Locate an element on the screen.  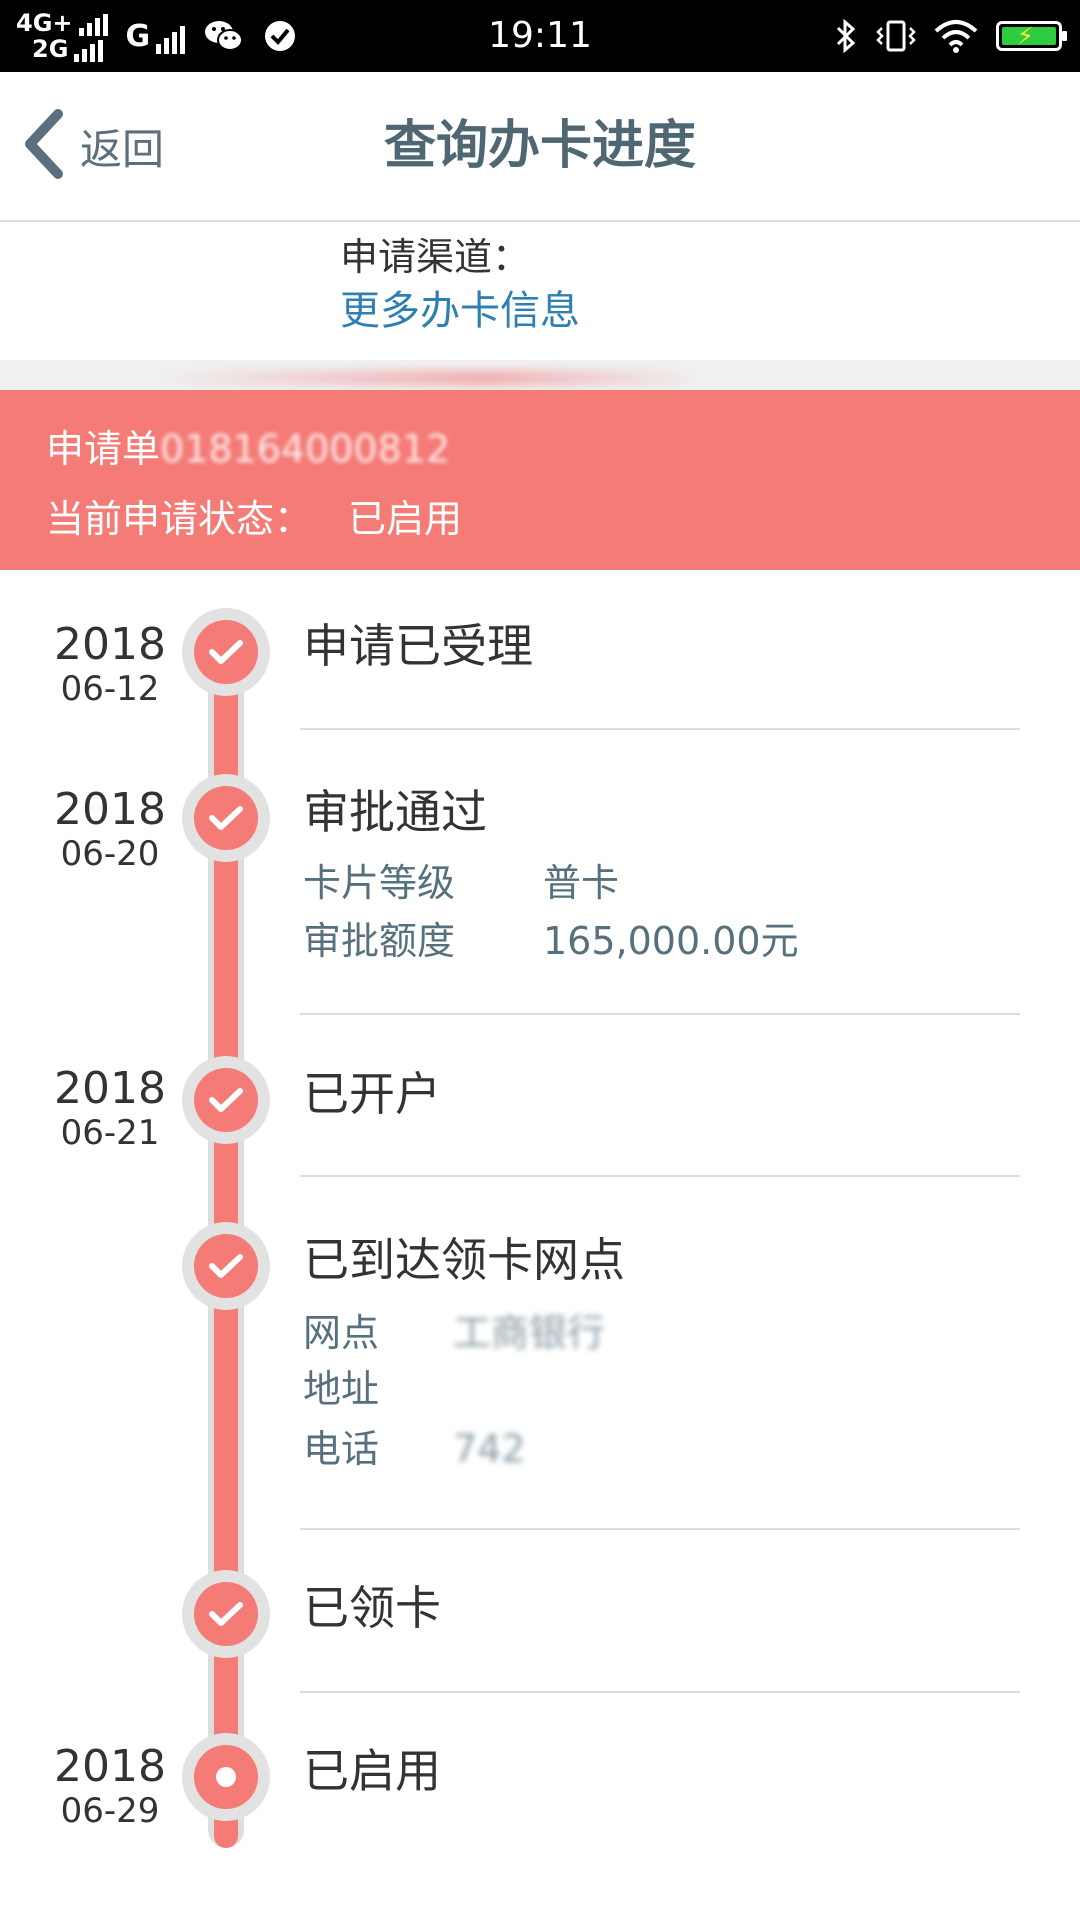
detail-row: 卡片等级 普卡 is located at coordinates (461, 879).